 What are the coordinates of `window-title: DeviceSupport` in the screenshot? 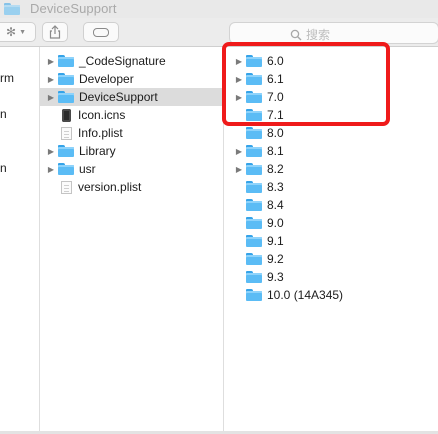 It's located at (60, 8).